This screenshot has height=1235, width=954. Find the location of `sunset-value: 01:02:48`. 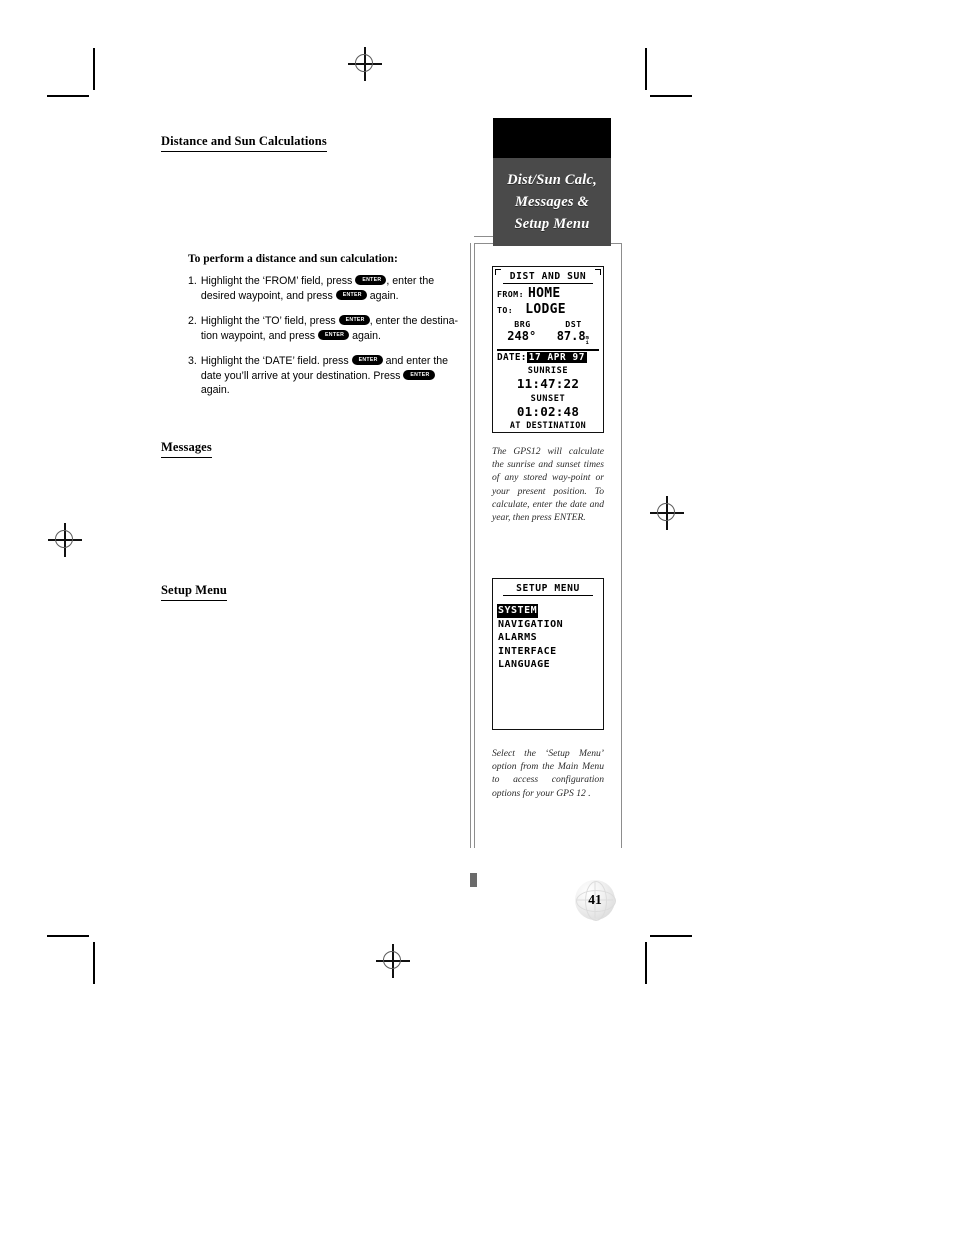

sunset-value: 01:02:48 is located at coordinates (548, 411).